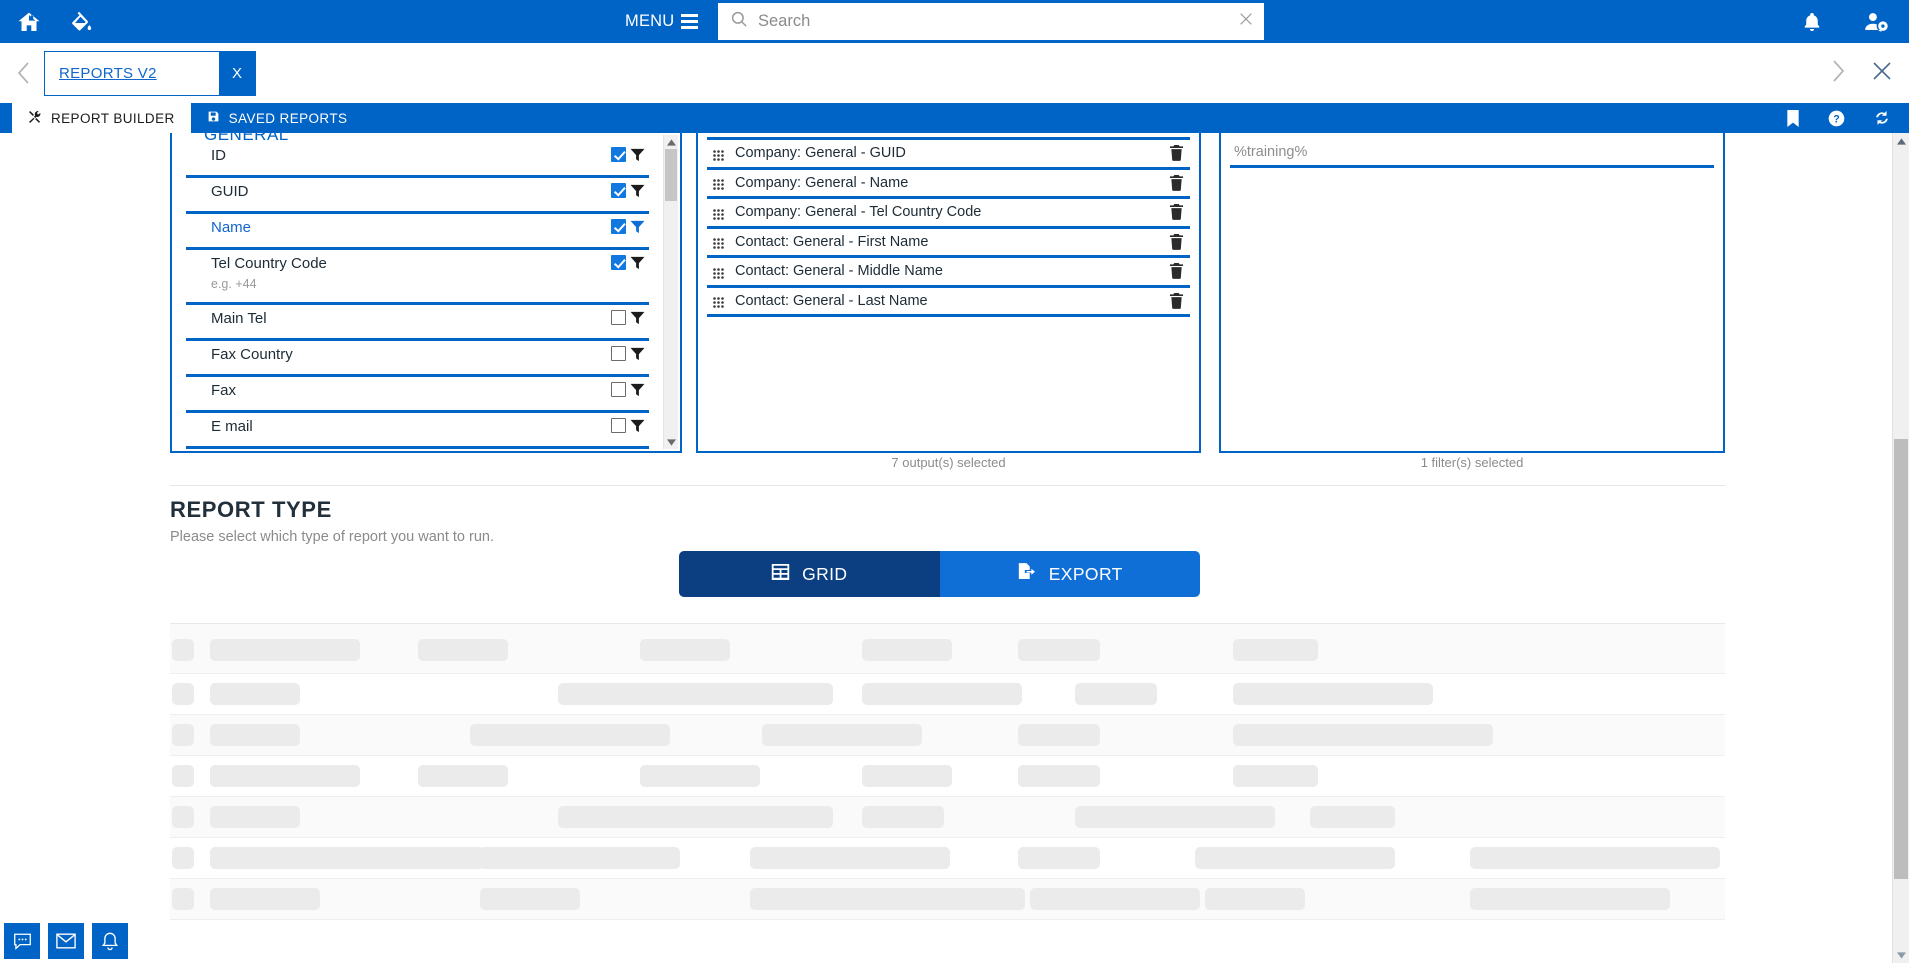  I want to click on output-label: Contact: General - Middle Name, so click(839, 271).